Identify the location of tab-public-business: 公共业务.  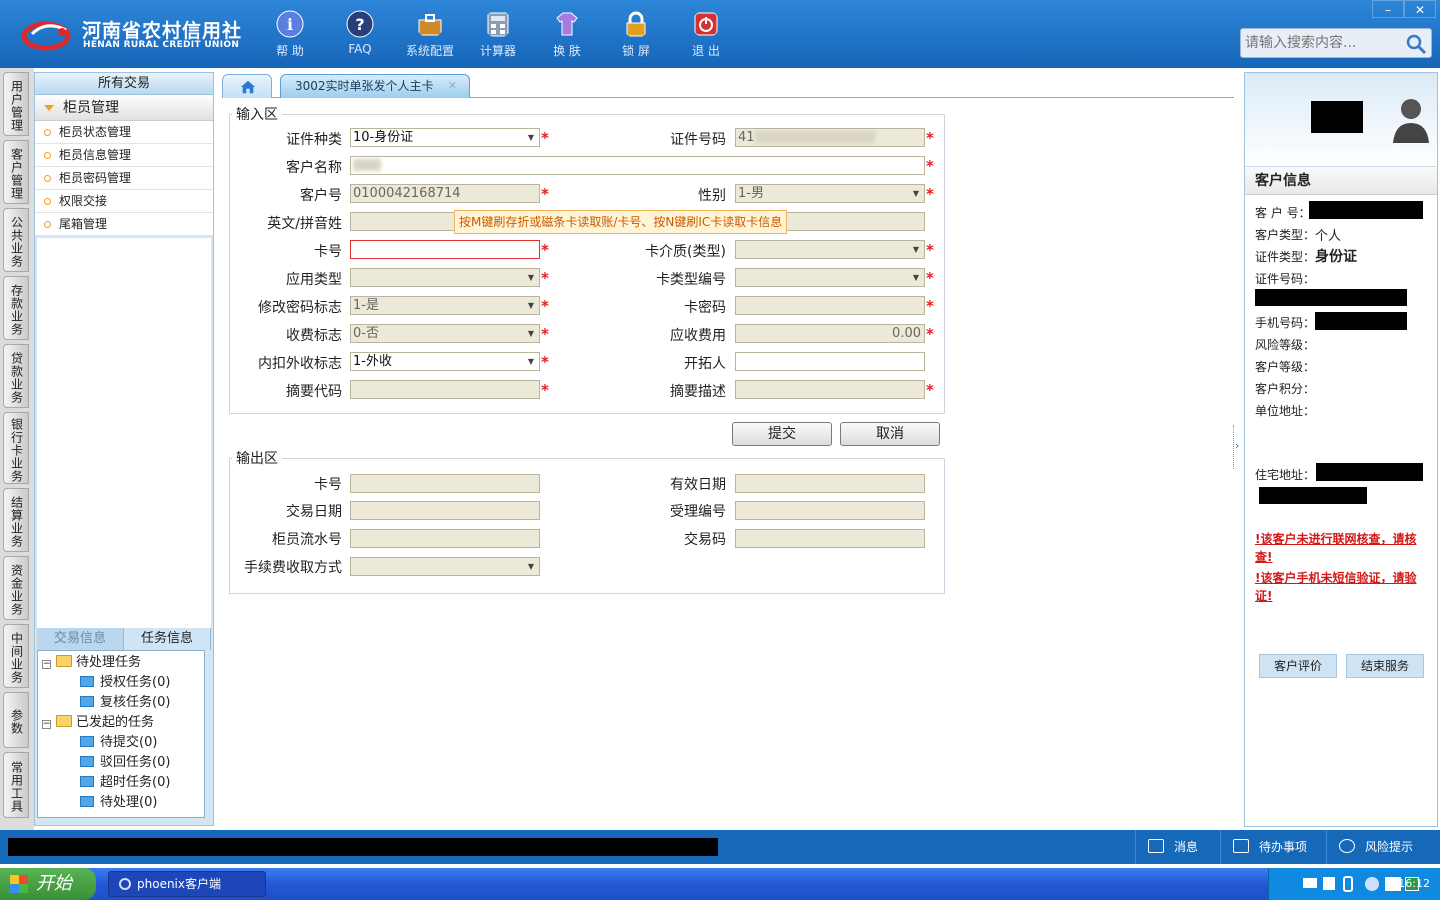
(16, 240).